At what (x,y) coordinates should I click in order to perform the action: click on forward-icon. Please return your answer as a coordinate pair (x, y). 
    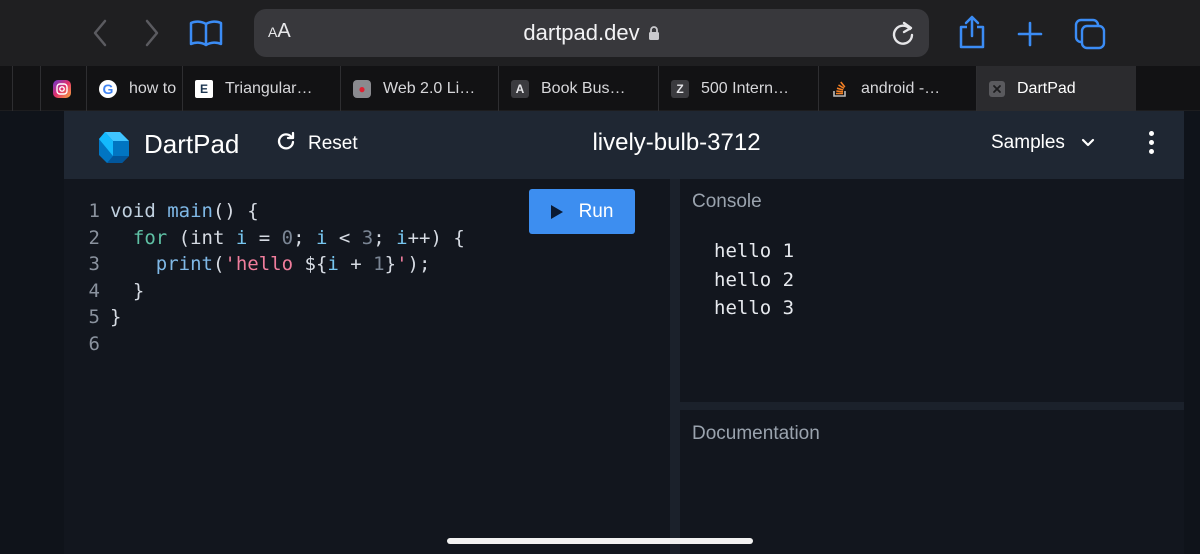
    Looking at the image, I should click on (152, 33).